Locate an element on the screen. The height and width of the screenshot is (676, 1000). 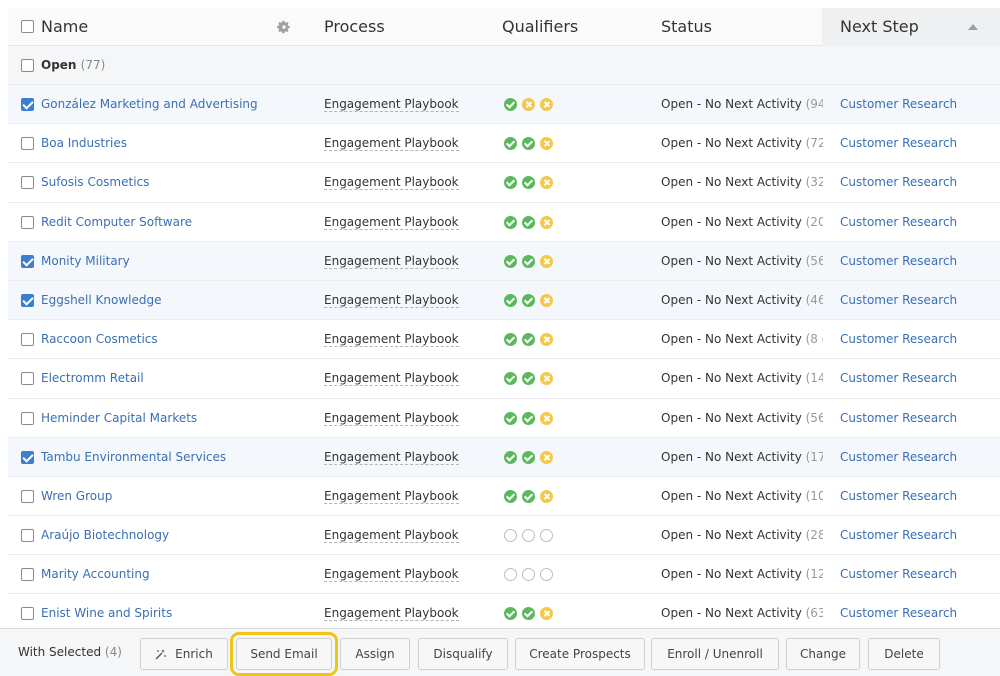
column-header-process: Process is located at coordinates (354, 27).